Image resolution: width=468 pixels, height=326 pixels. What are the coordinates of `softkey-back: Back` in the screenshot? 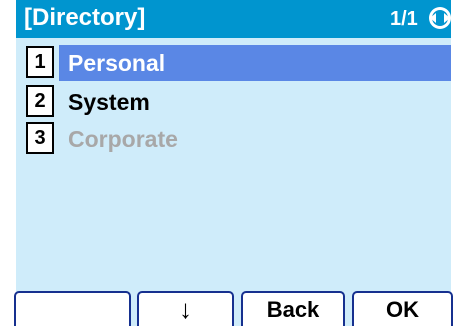 It's located at (293, 308).